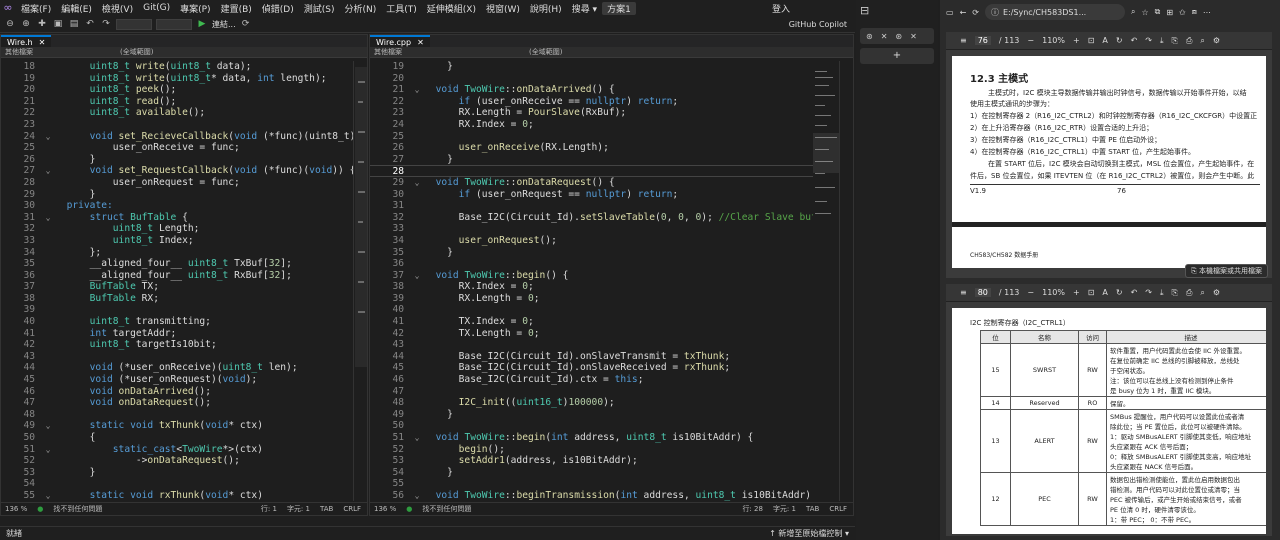  What do you see at coordinates (1144, 12) in the screenshot?
I see `favorite-icon: ☆` at bounding box center [1144, 12].